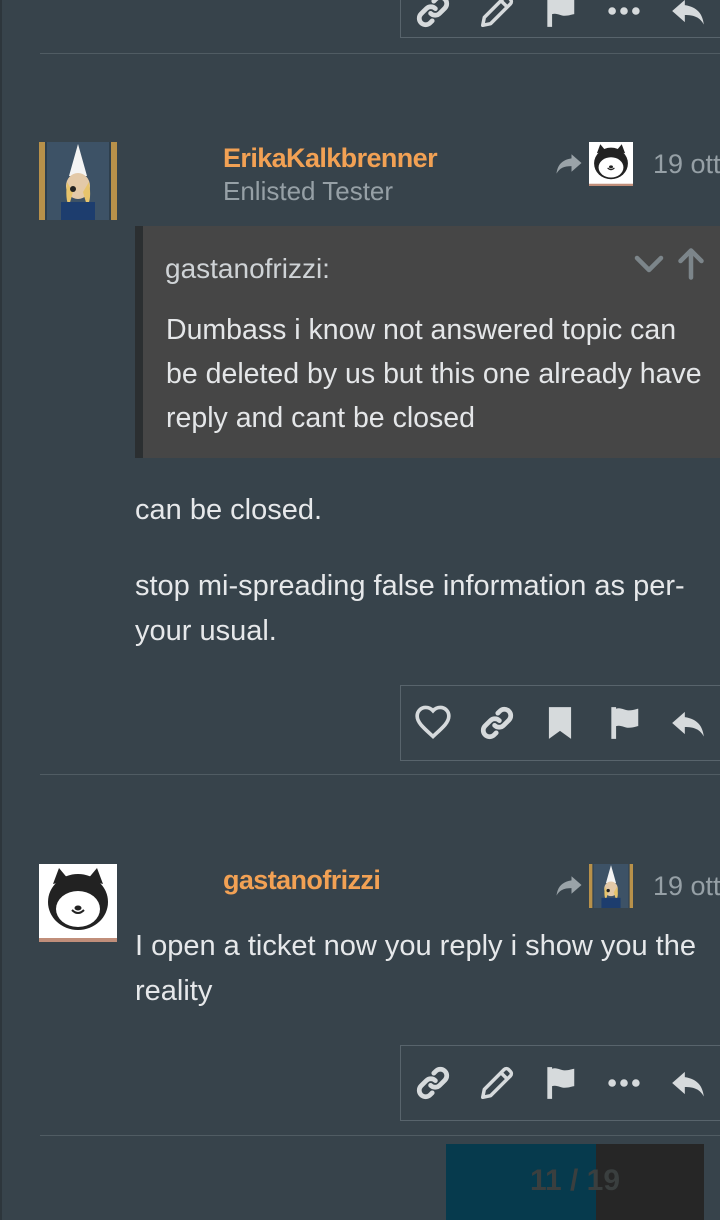 The height and width of the screenshot is (1220, 720). What do you see at coordinates (308, 191) in the screenshot?
I see `user-title: Enlisted Tester` at bounding box center [308, 191].